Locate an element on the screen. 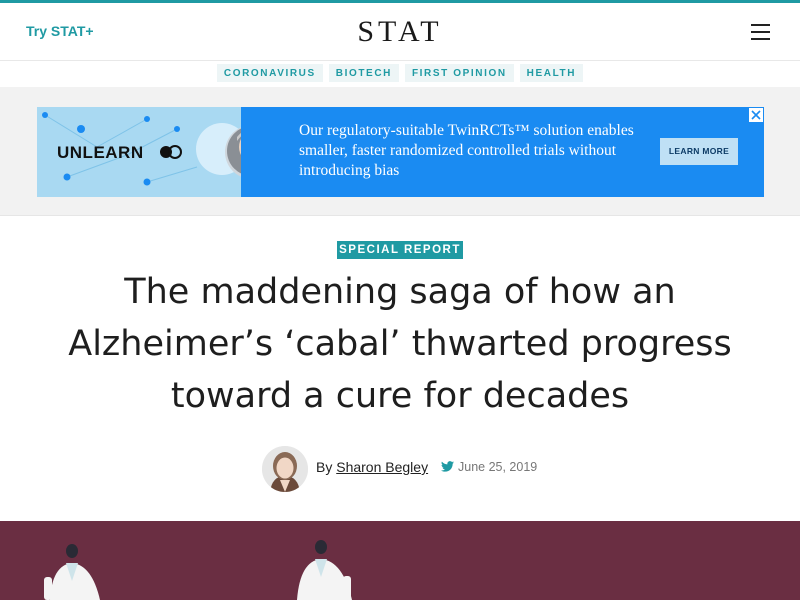 The width and height of the screenshot is (800, 600). special-report-badge: SPECIAL REPORT is located at coordinates (400, 250).